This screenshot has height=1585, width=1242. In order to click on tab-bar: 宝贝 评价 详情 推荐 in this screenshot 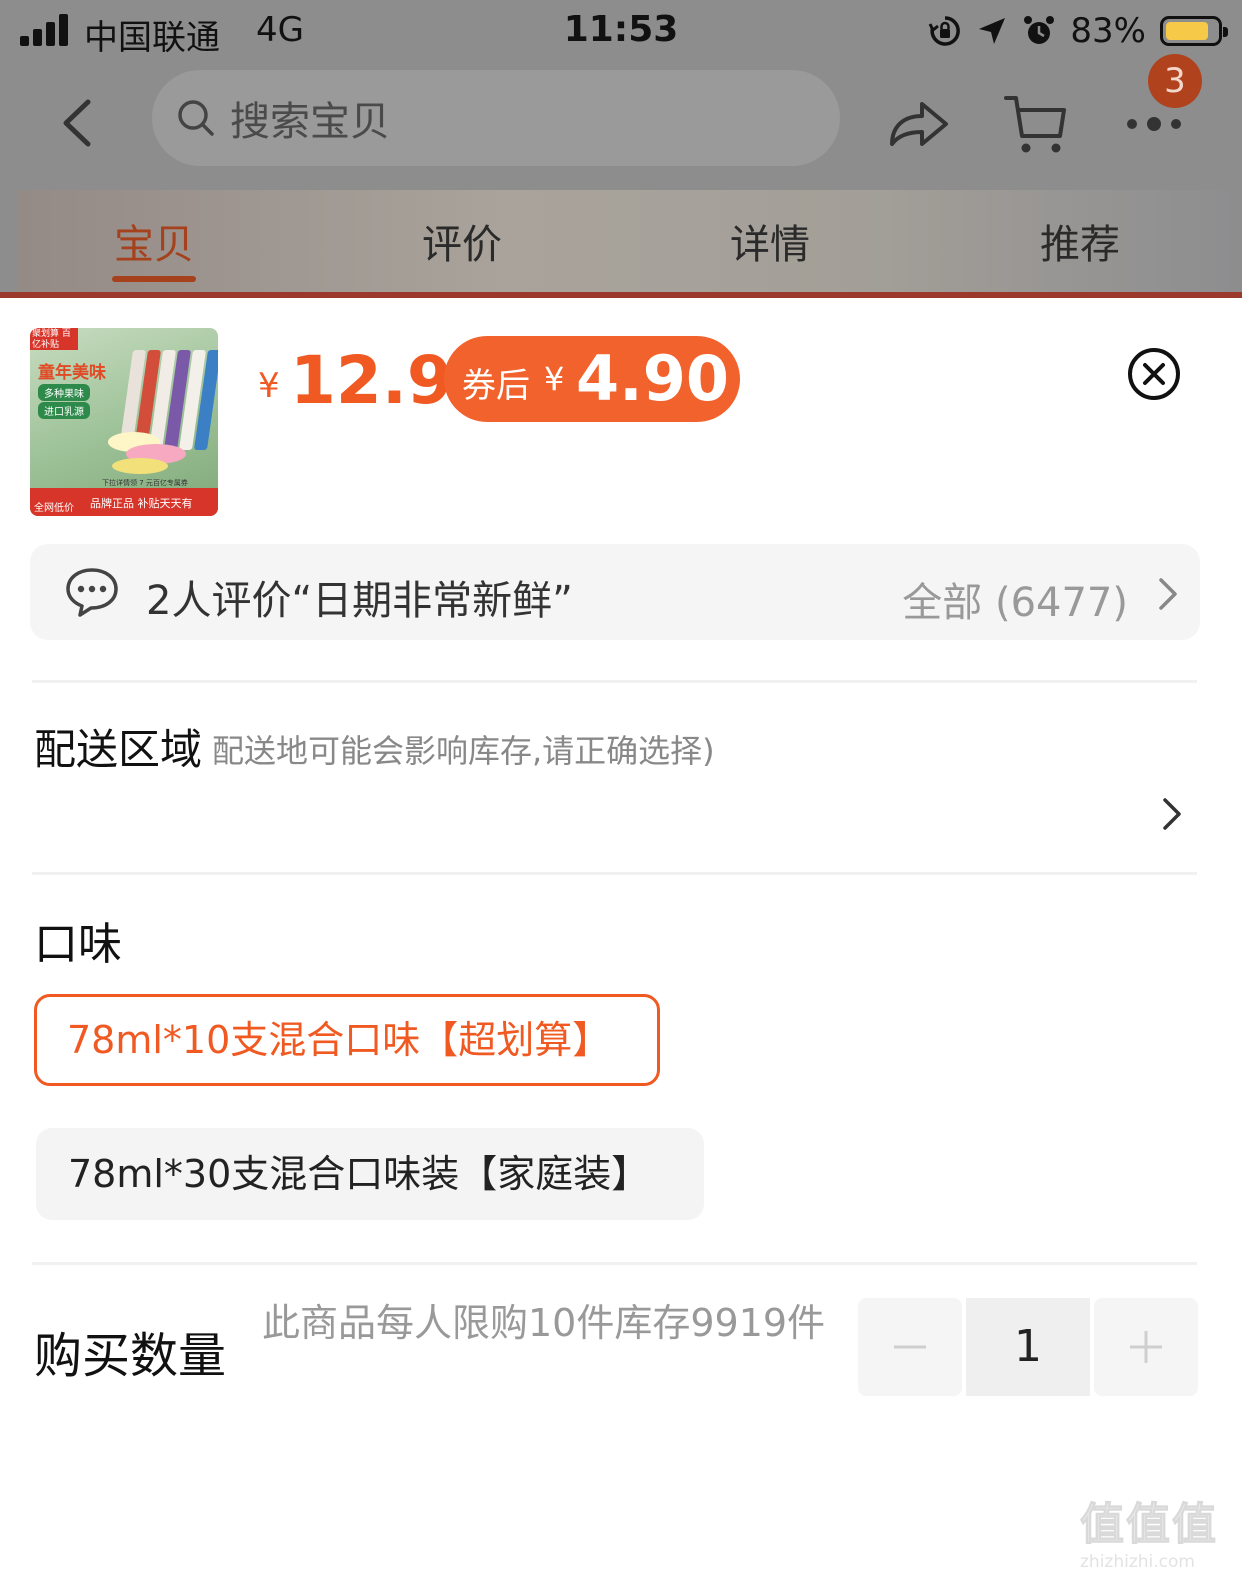, I will do `click(623, 245)`.